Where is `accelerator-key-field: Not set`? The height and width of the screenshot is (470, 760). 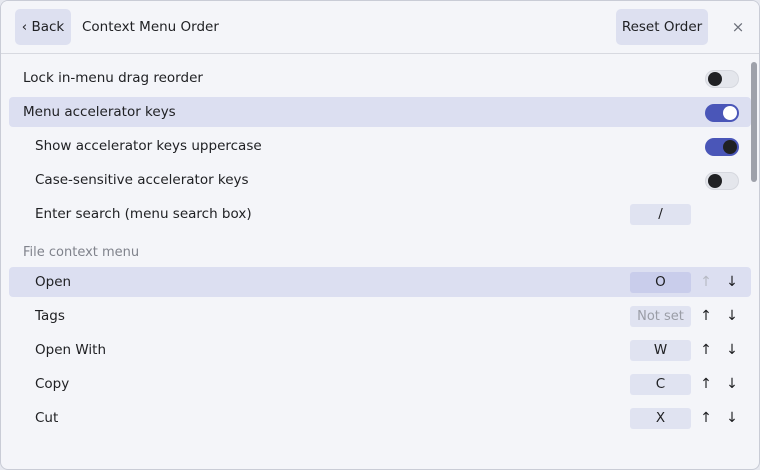
accelerator-key-field: Not set is located at coordinates (660, 316).